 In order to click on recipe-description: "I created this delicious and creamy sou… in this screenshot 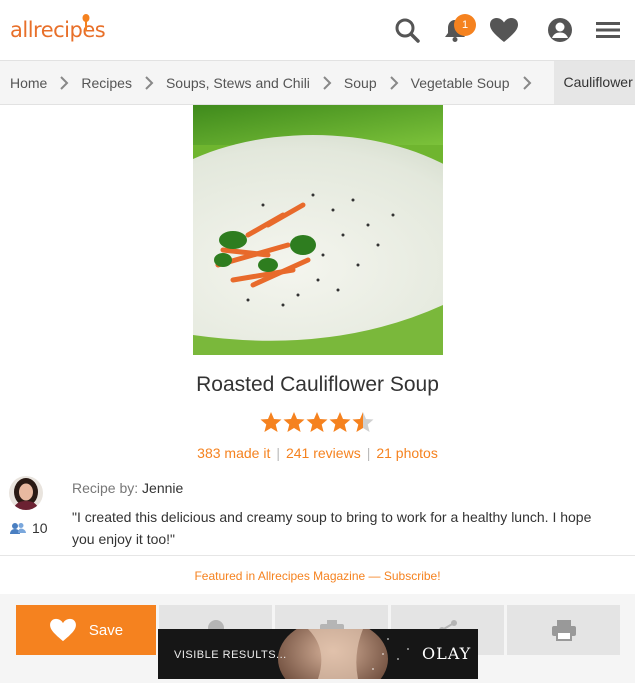, I will do `click(332, 528)`.